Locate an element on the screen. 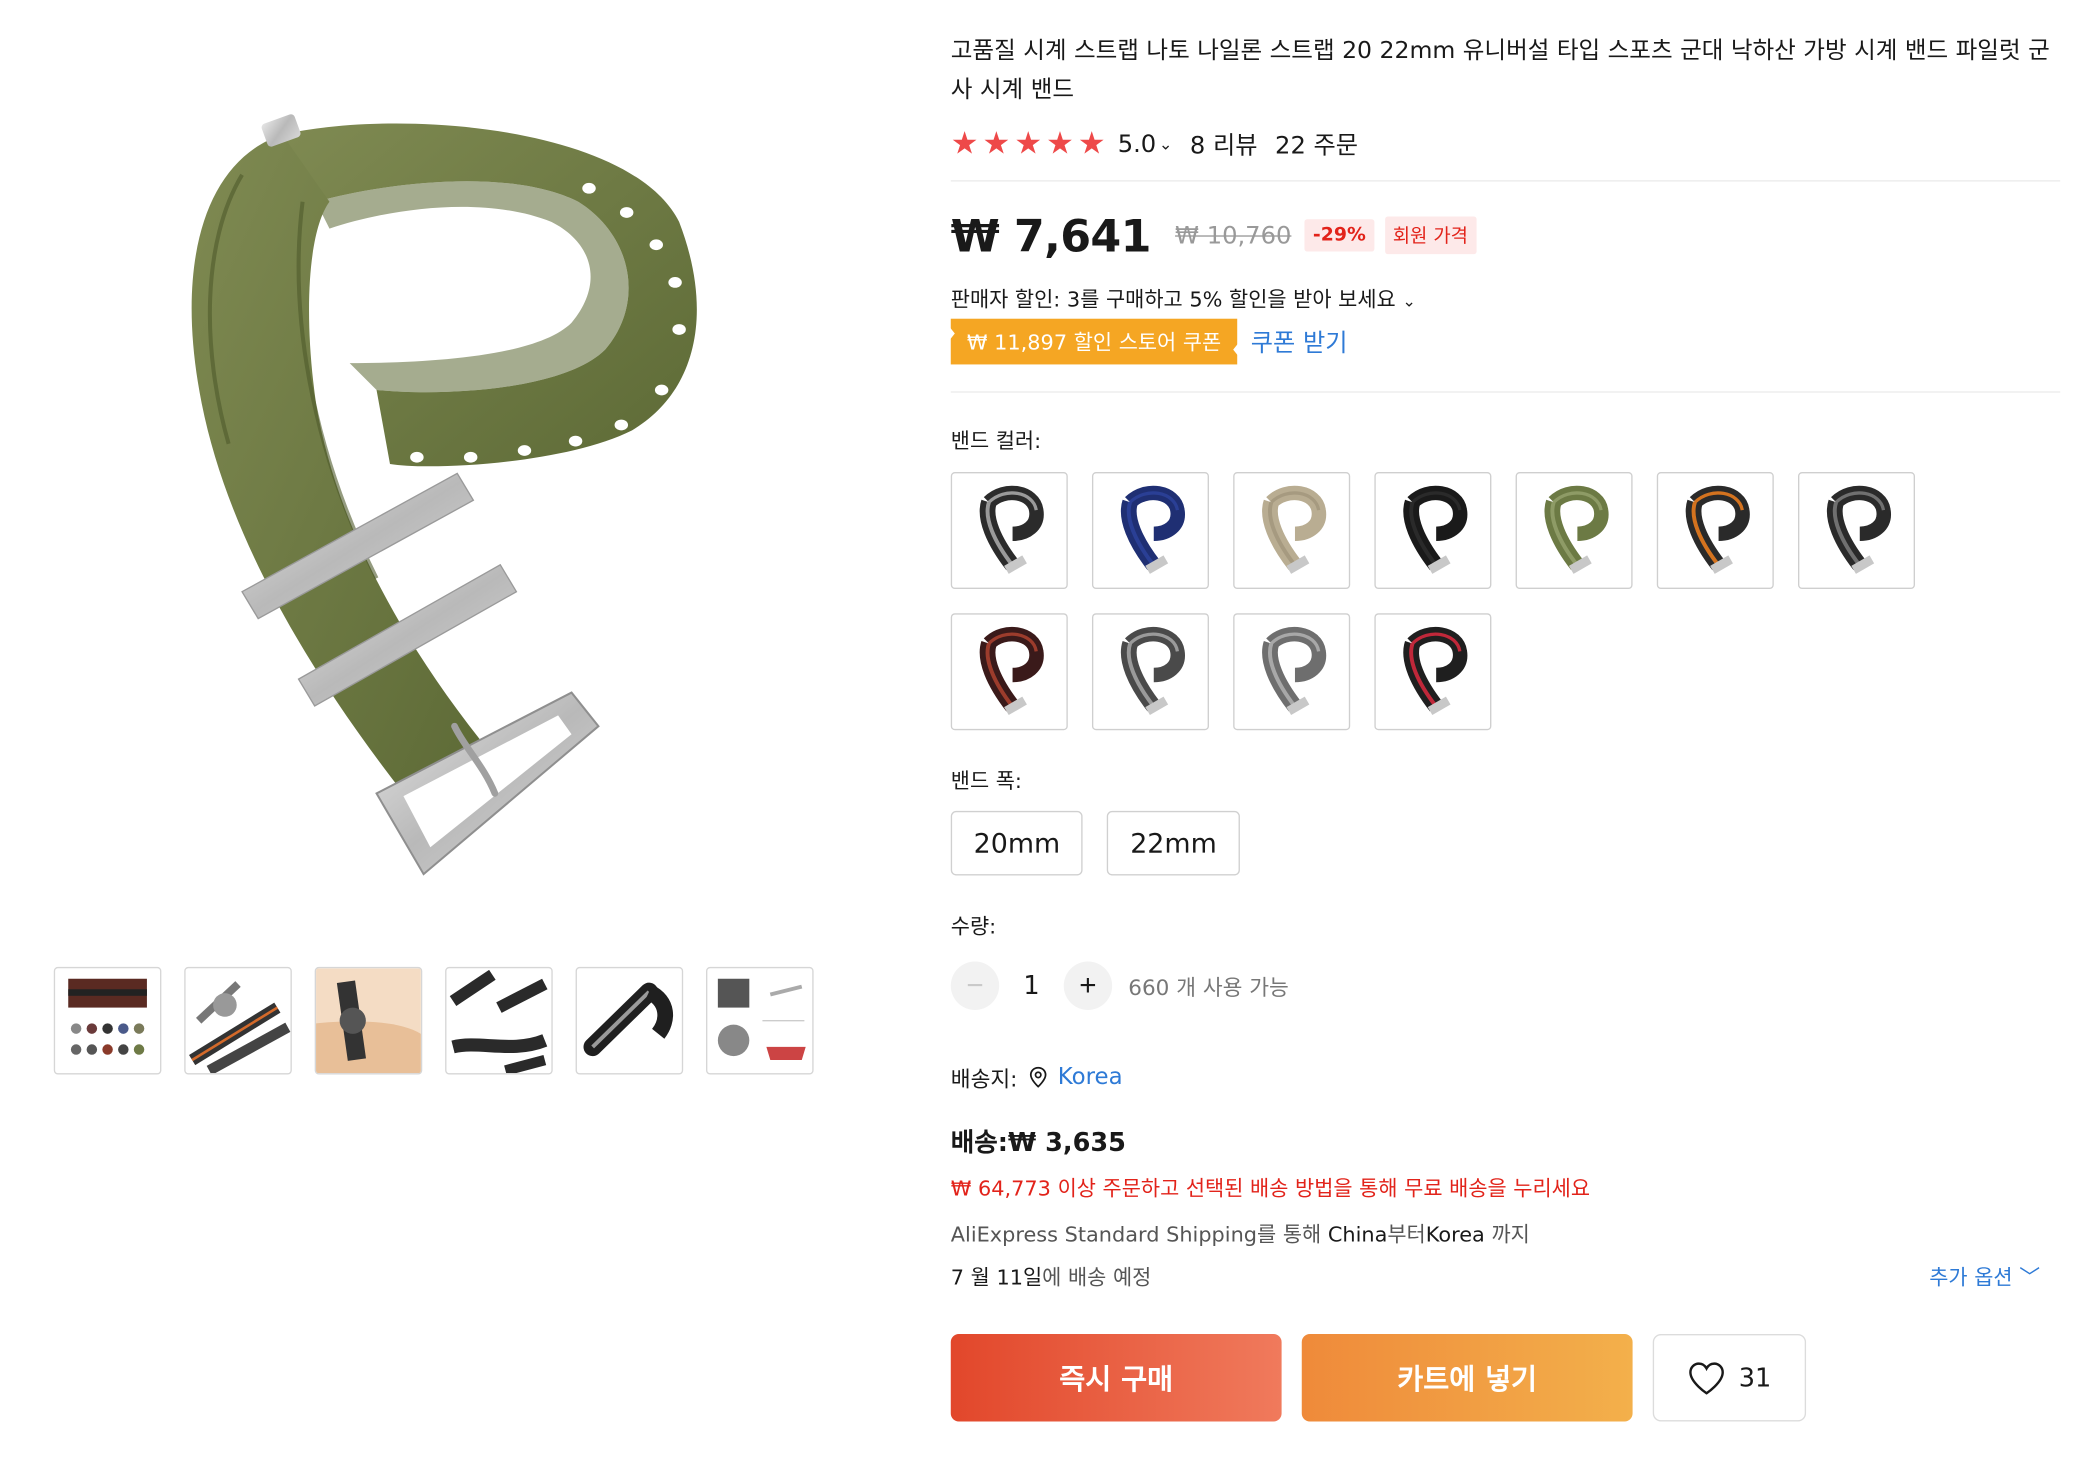 This screenshot has width=2098, height=1476. width-options: 20mm 22mm is located at coordinates (1505, 843).